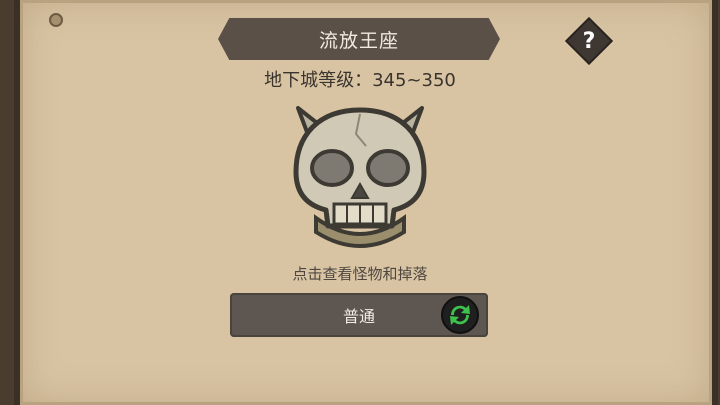 Image resolution: width=720 pixels, height=405 pixels. Describe the element at coordinates (359, 315) in the screenshot. I see `difficulty-selector: 普通` at that location.